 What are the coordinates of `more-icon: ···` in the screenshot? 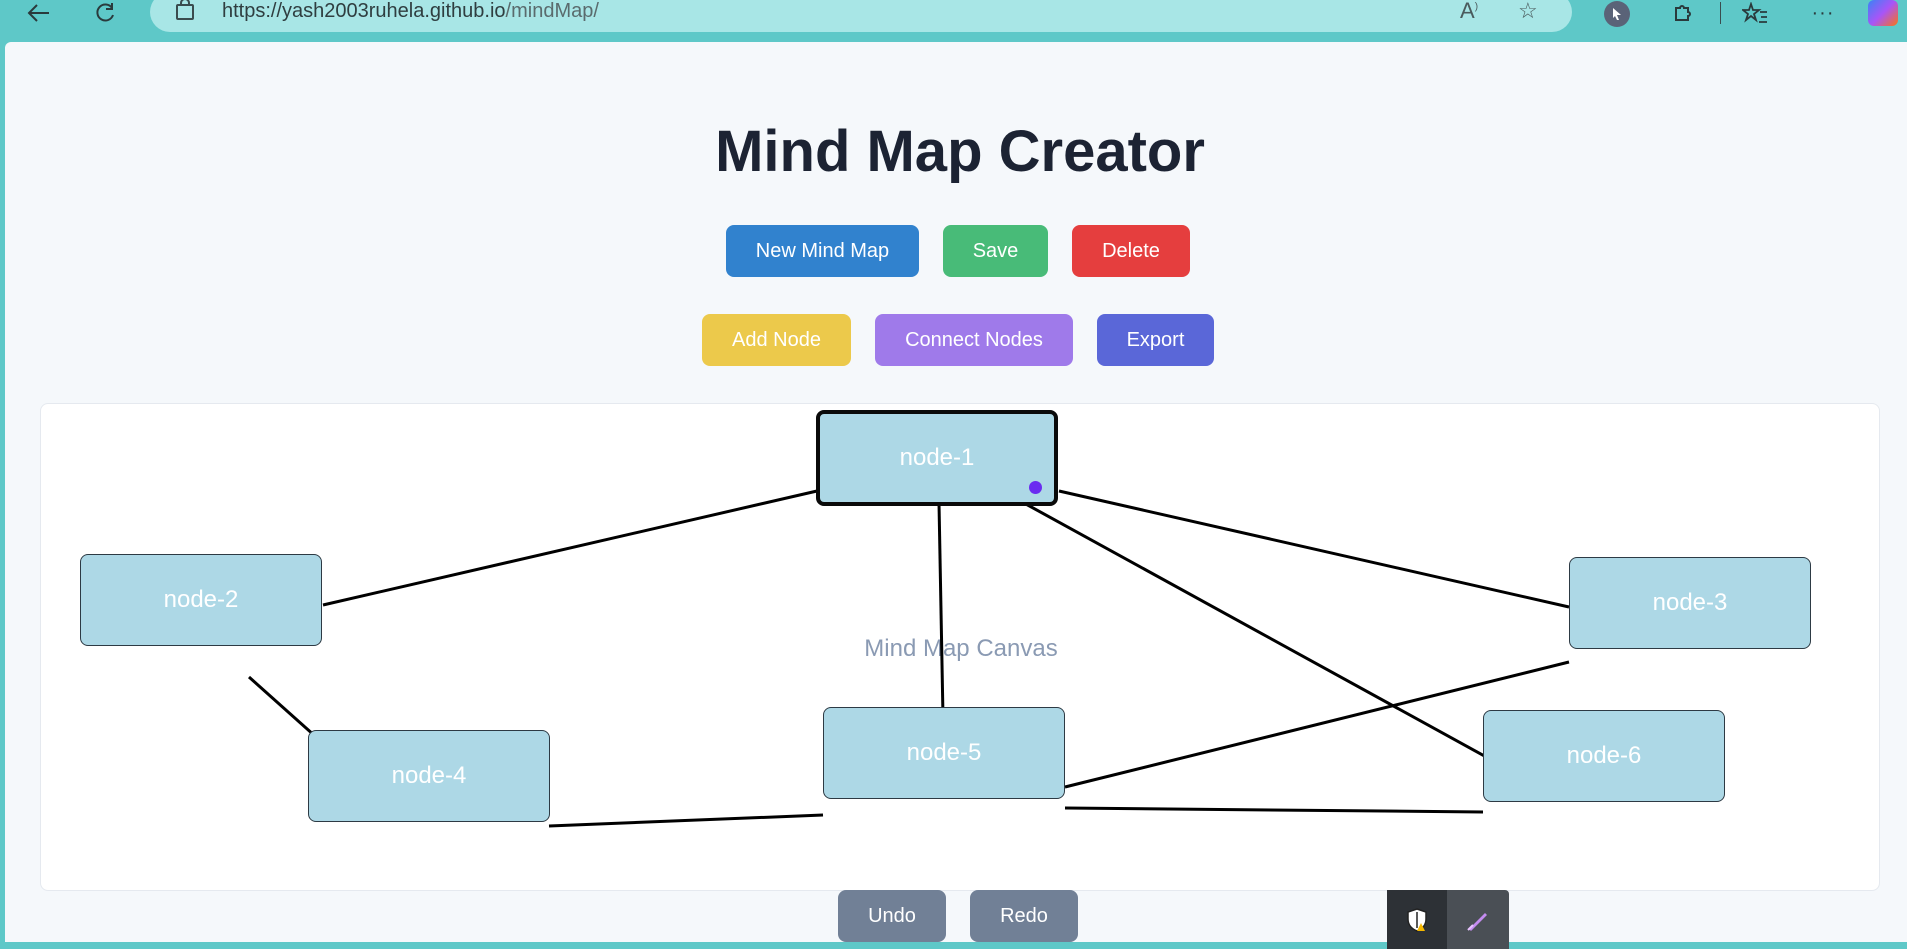 It's located at (1823, 13).